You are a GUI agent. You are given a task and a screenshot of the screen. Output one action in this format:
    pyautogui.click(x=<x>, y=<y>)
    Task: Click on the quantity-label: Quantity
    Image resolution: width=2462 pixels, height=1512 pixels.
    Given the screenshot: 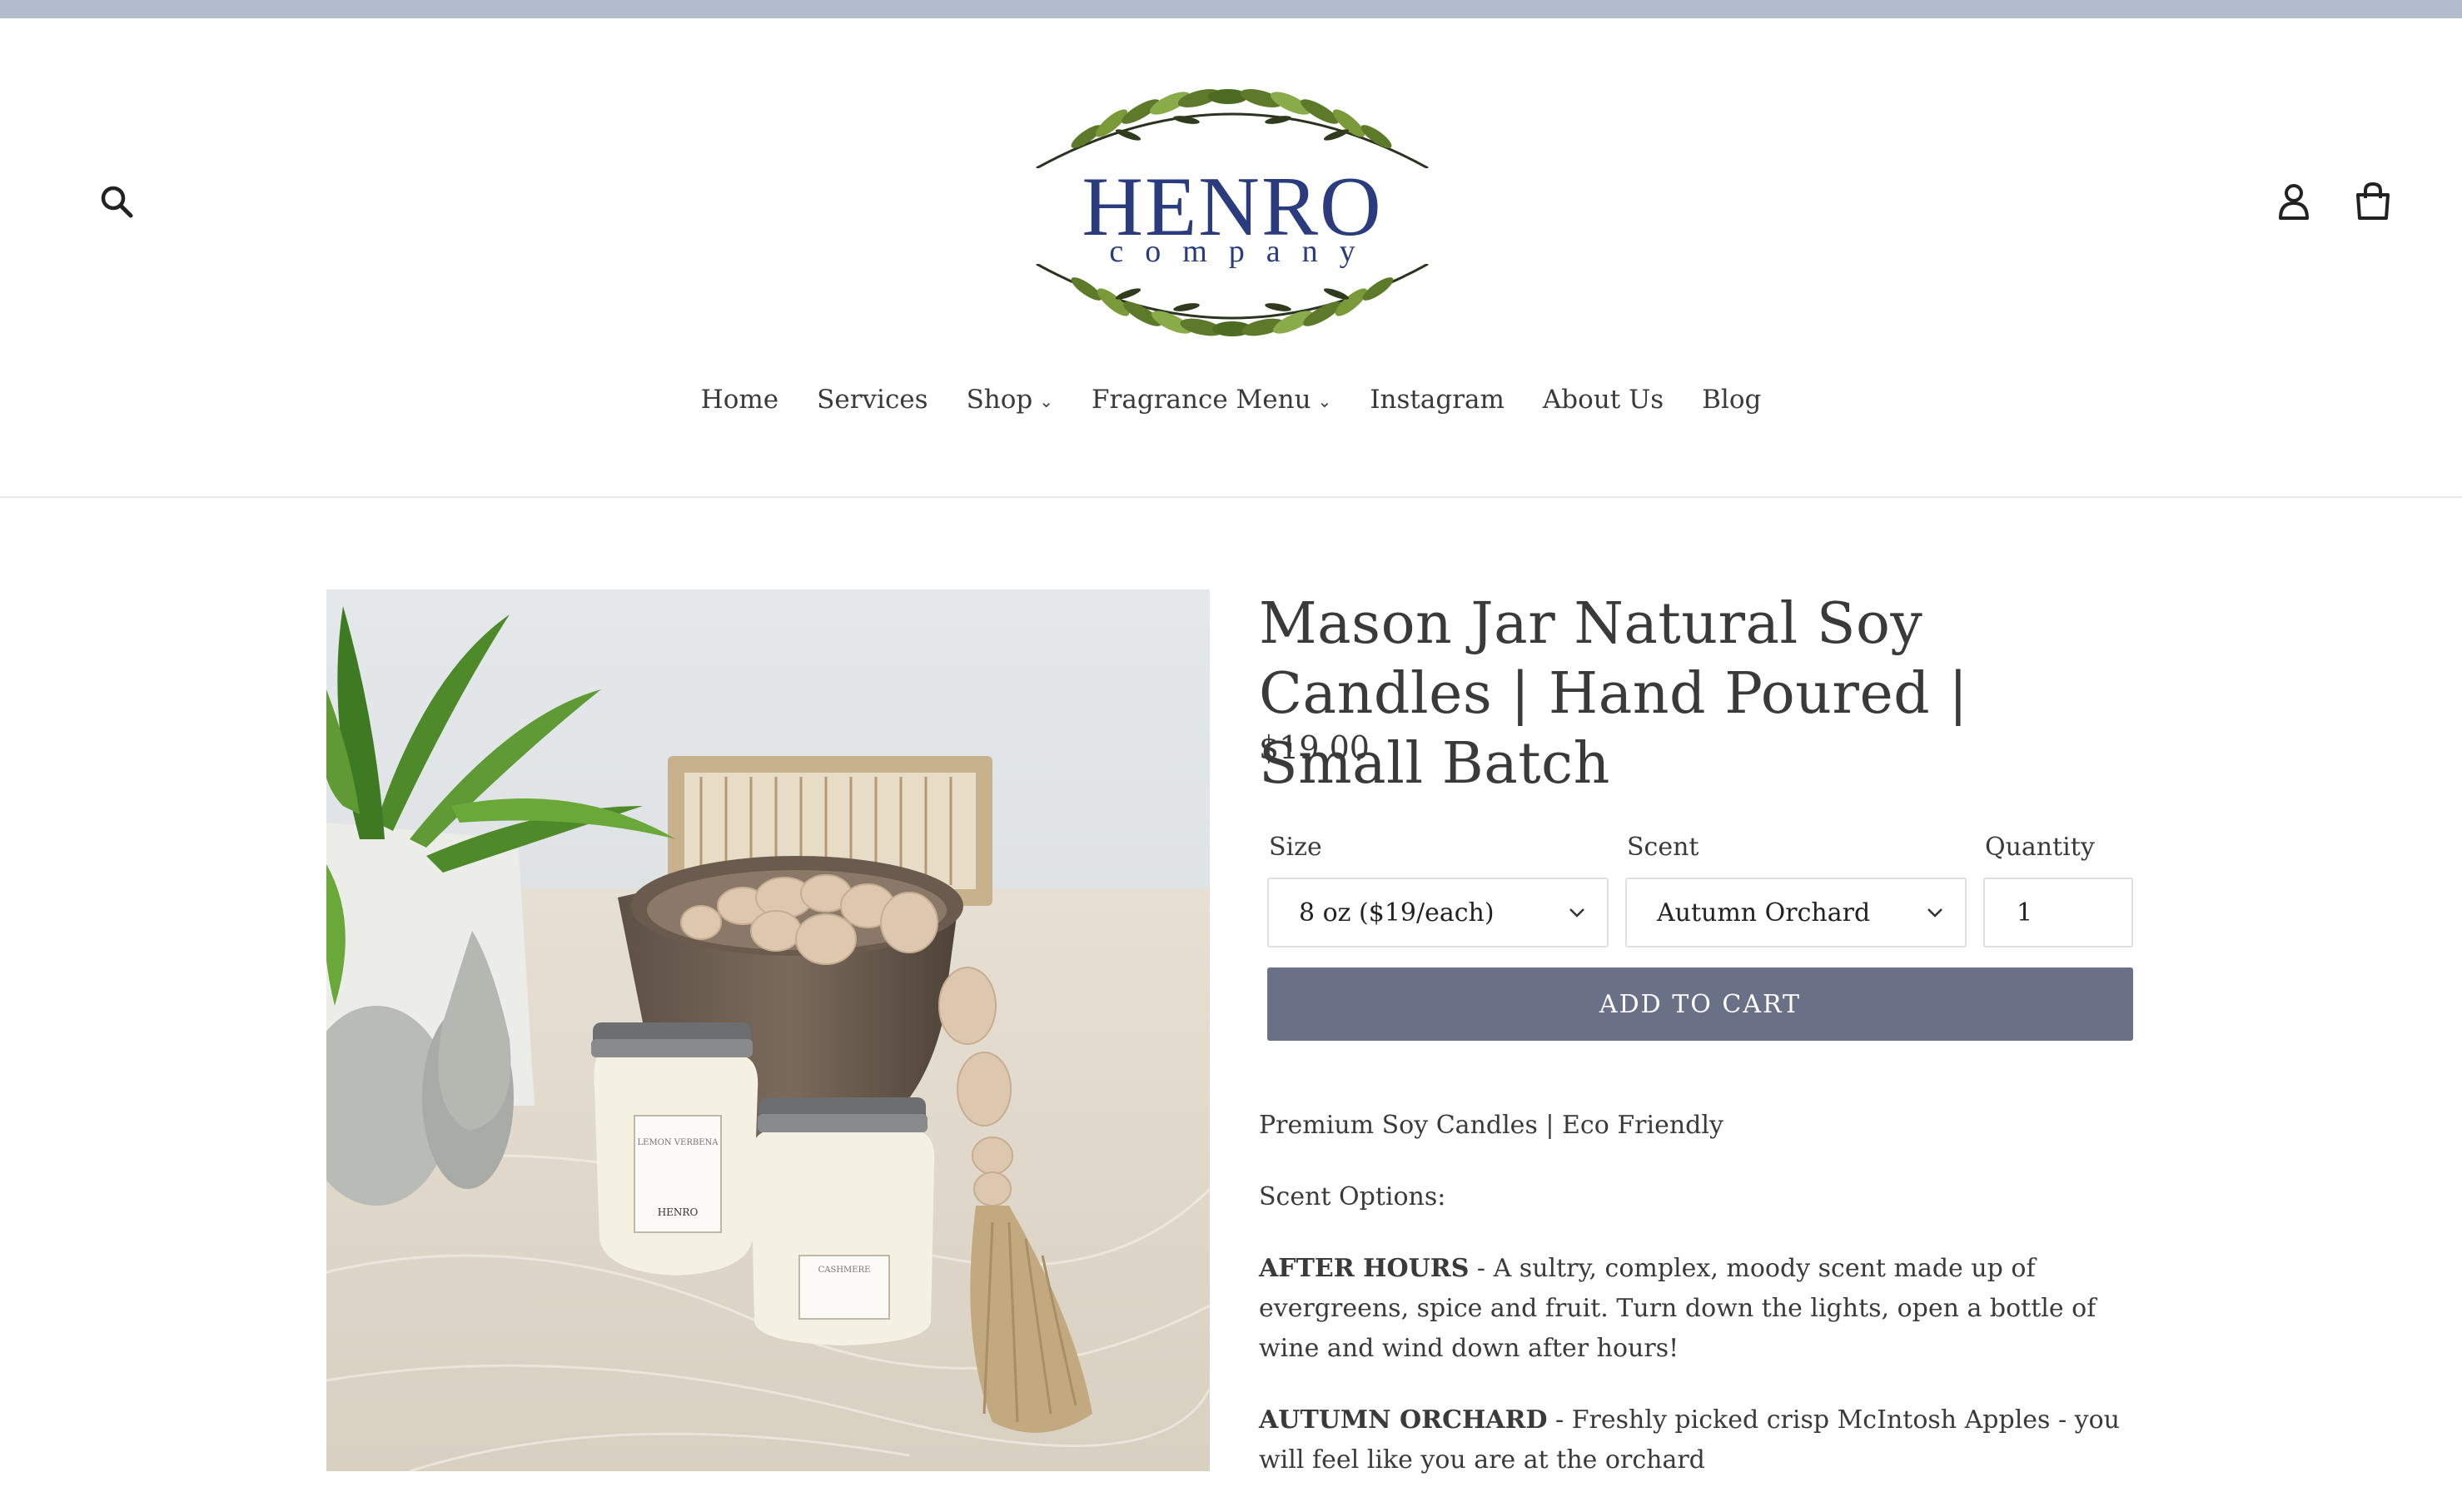 What is the action you would take?
    pyautogui.click(x=2040, y=848)
    